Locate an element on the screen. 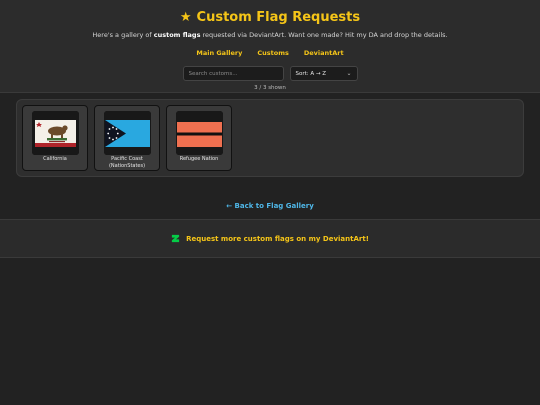  main-nav: Main Gallery Customs DeviantArt is located at coordinates (270, 53).